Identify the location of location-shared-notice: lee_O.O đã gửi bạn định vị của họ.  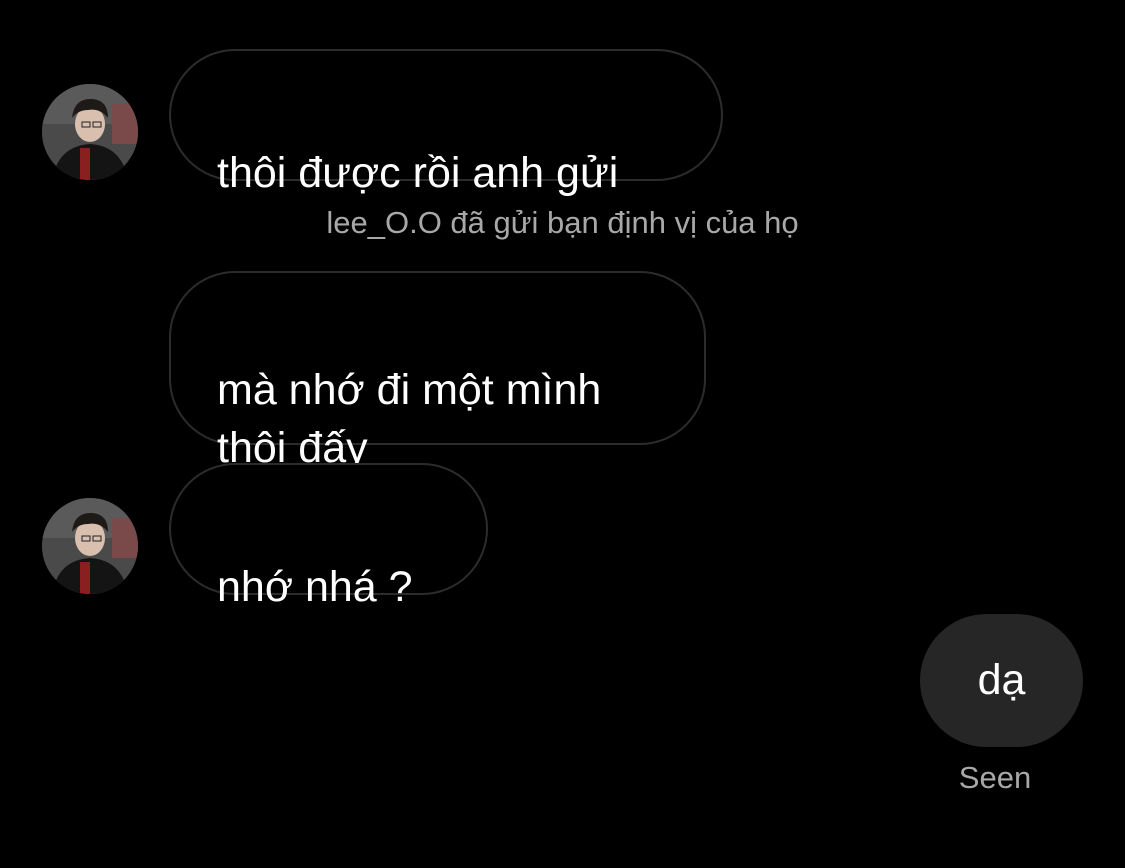
(562, 222).